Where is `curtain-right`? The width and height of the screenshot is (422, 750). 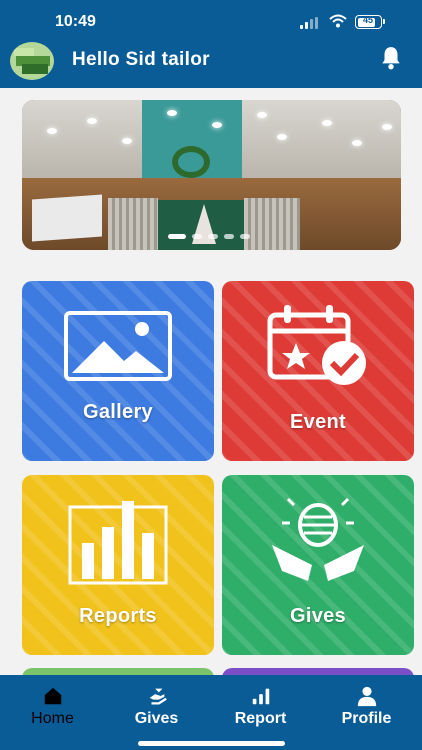 curtain-right is located at coordinates (272, 224).